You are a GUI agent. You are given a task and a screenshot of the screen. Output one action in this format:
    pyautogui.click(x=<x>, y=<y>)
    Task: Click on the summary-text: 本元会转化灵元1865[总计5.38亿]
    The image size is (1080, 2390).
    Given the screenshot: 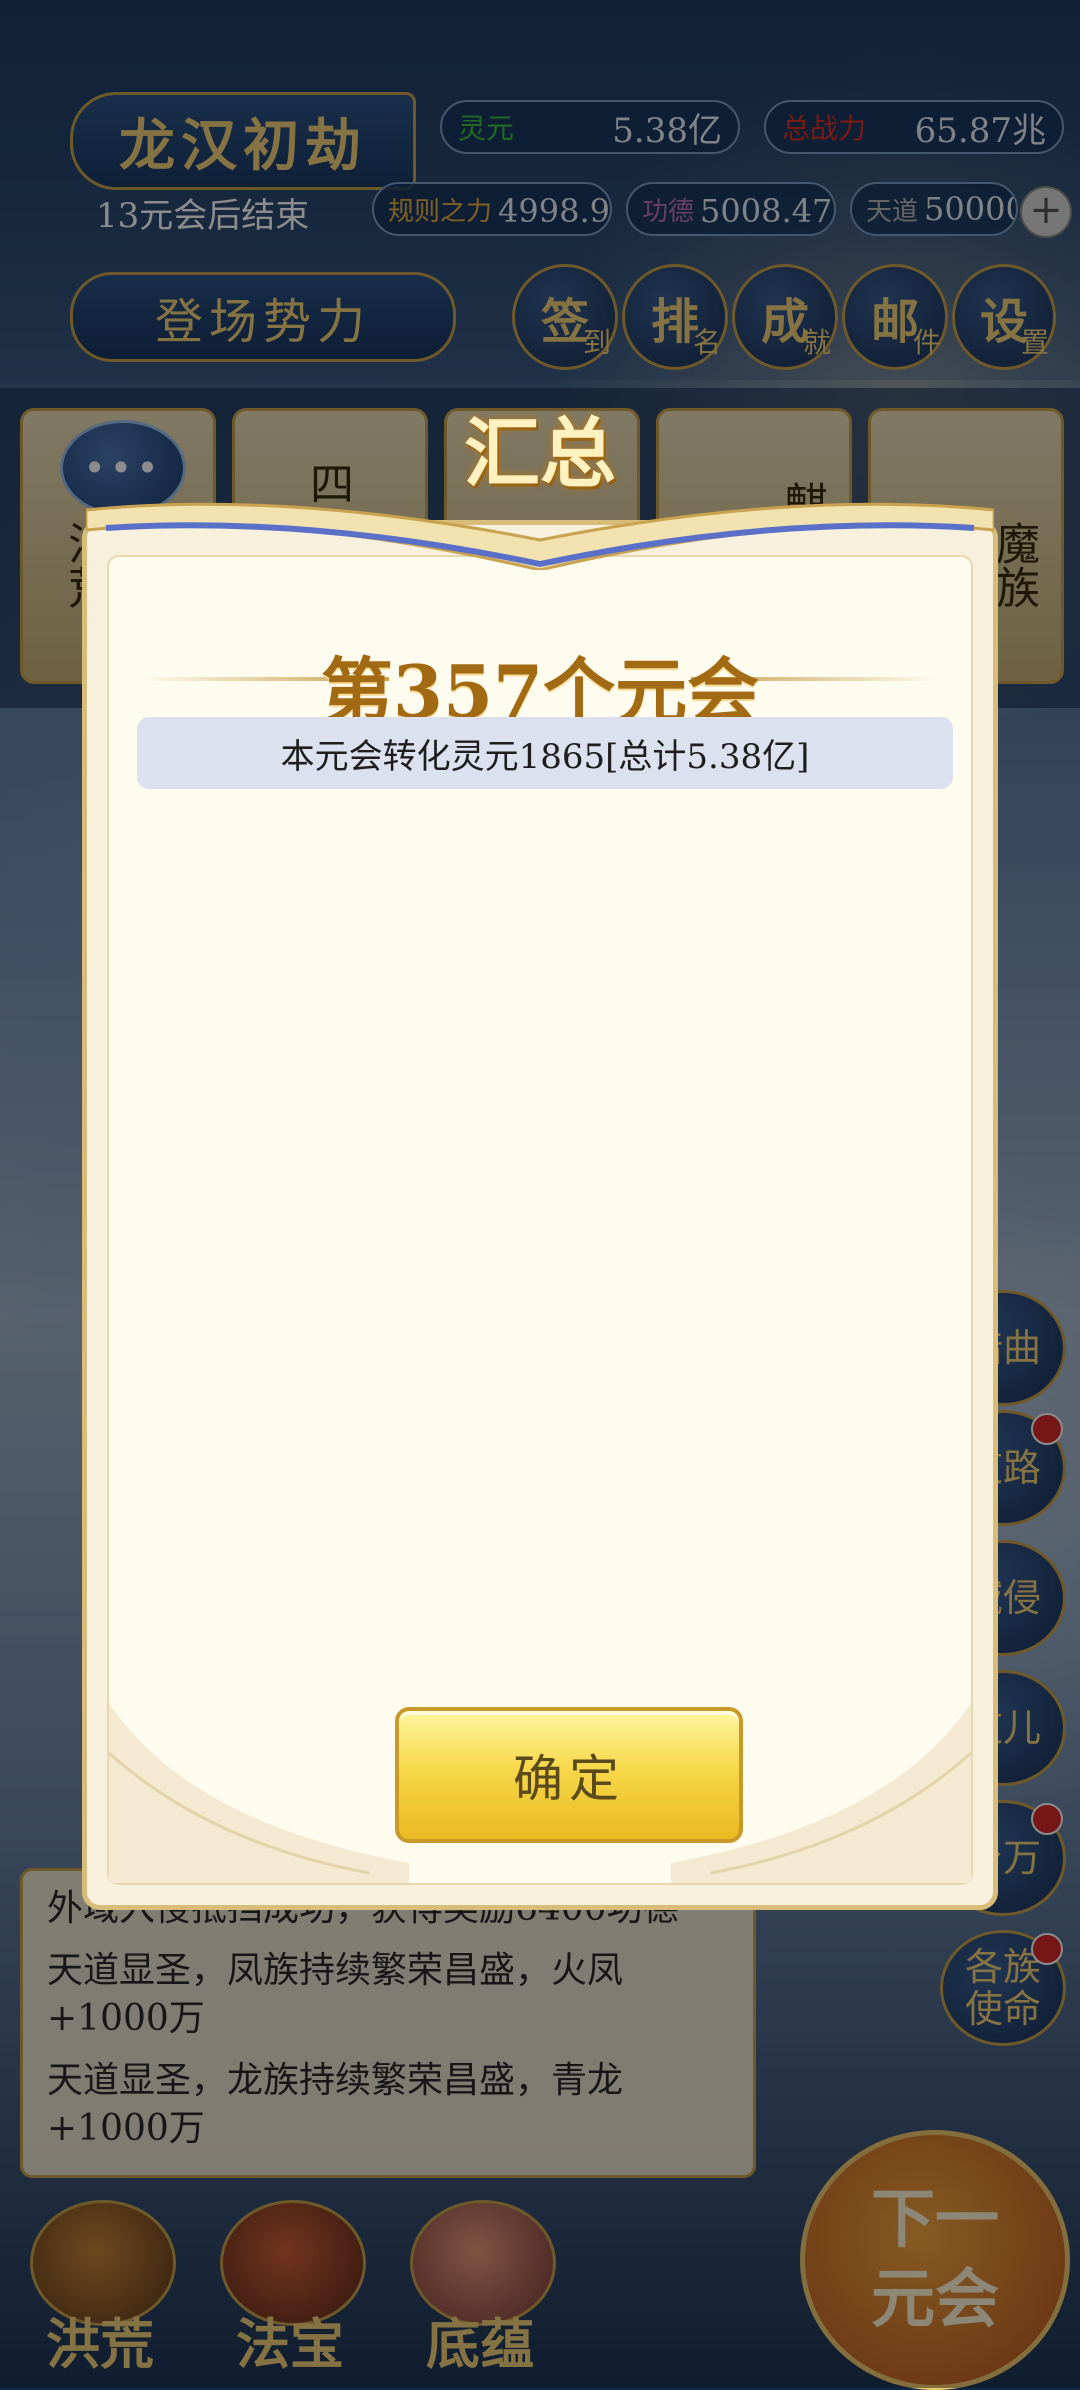 What is the action you would take?
    pyautogui.click(x=545, y=756)
    